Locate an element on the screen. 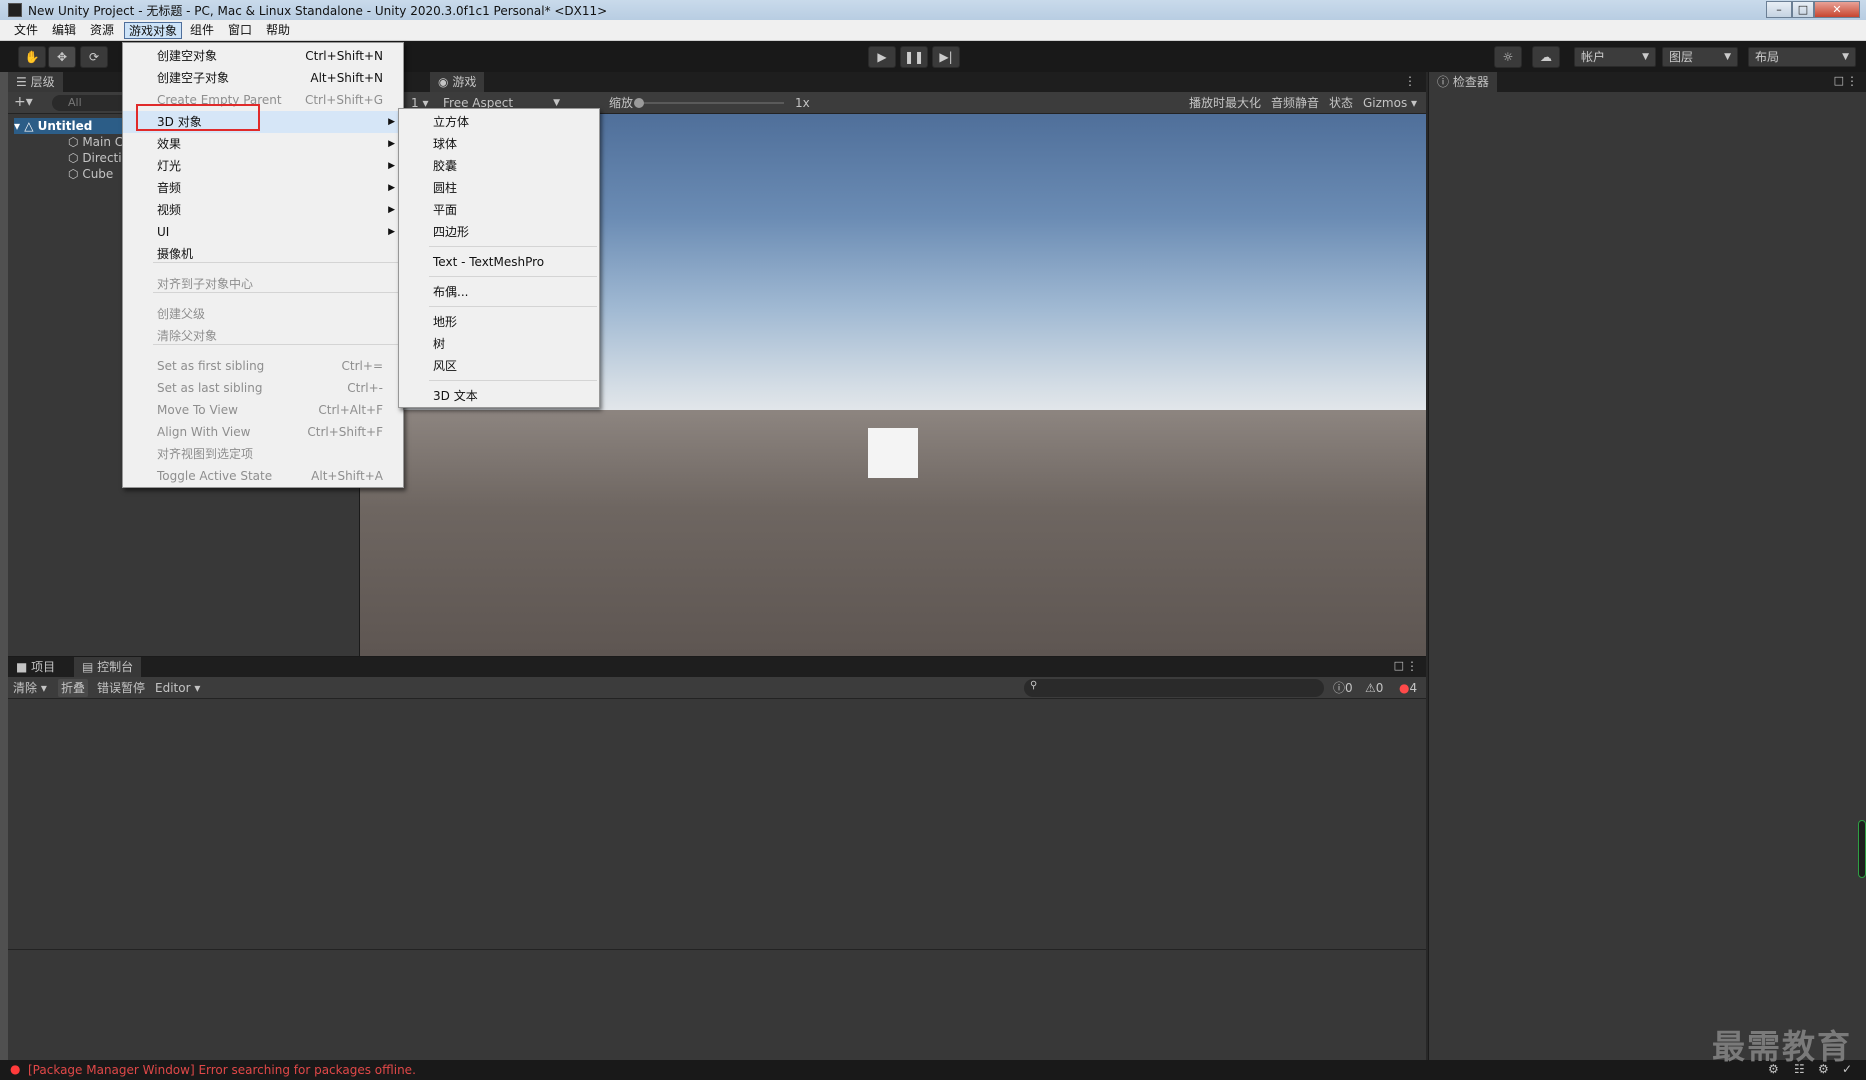  clear-button: 清除 ▾ is located at coordinates (30, 688).